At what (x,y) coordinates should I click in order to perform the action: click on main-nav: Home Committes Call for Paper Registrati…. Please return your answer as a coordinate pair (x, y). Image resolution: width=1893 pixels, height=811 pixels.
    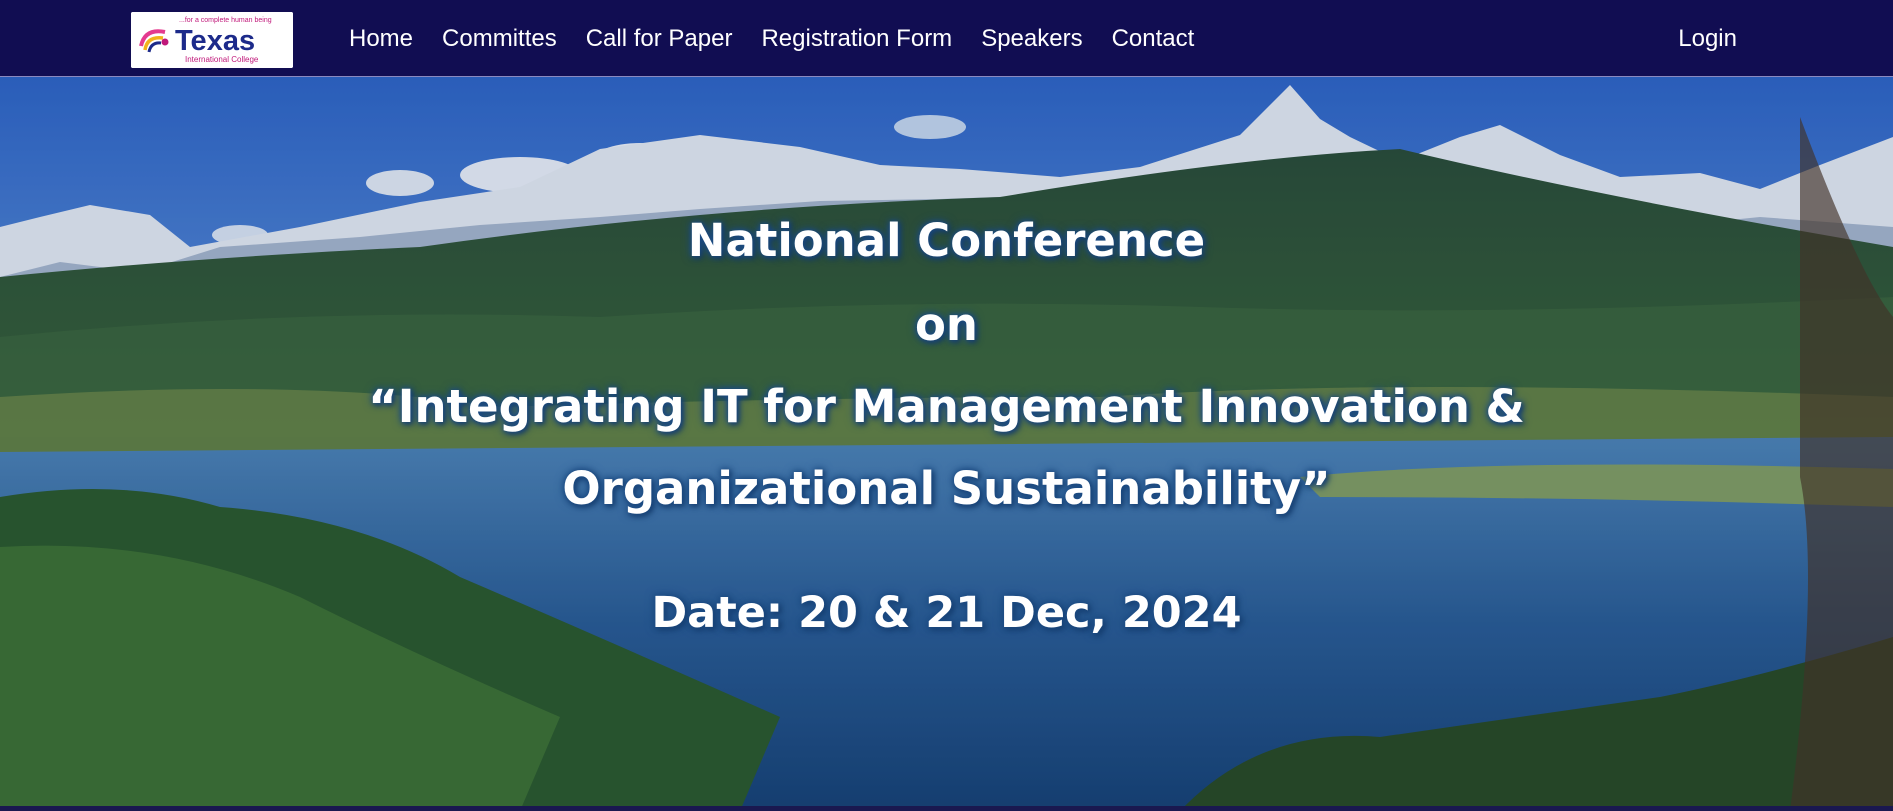
    Looking at the image, I should click on (771, 38).